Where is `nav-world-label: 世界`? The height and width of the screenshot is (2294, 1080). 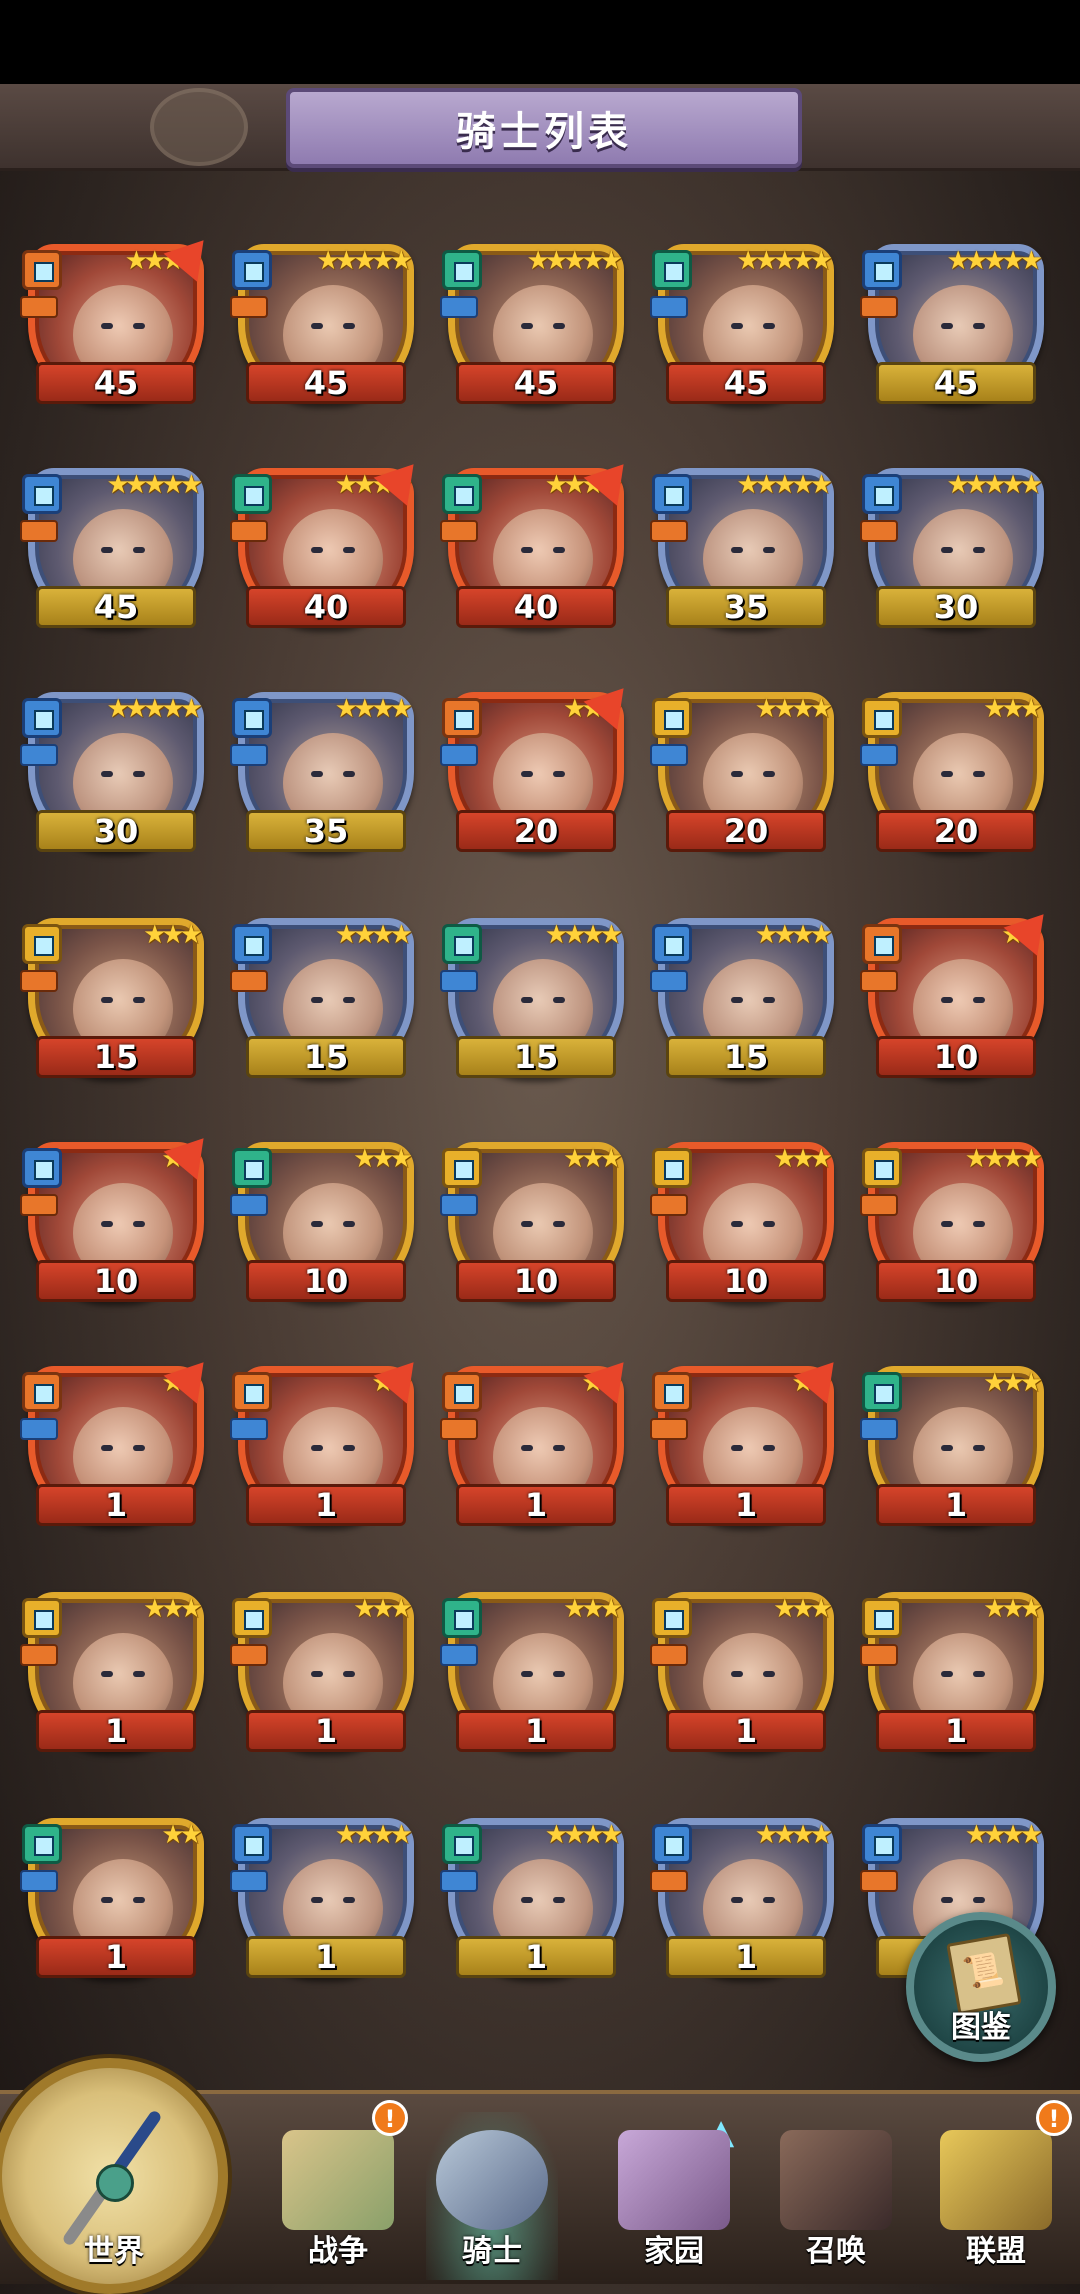 nav-world-label: 世界 is located at coordinates (114, 2251).